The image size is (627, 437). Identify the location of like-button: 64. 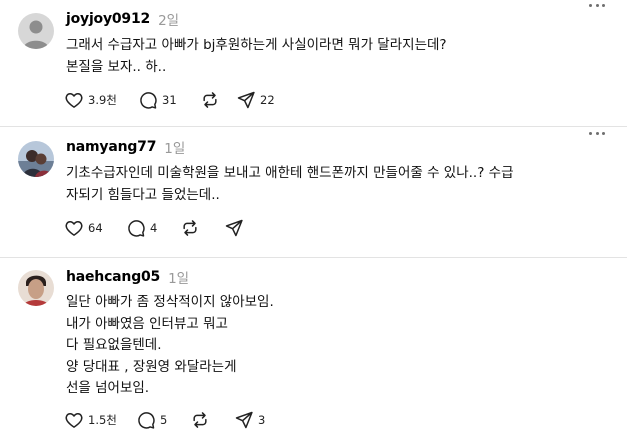
(95, 228).